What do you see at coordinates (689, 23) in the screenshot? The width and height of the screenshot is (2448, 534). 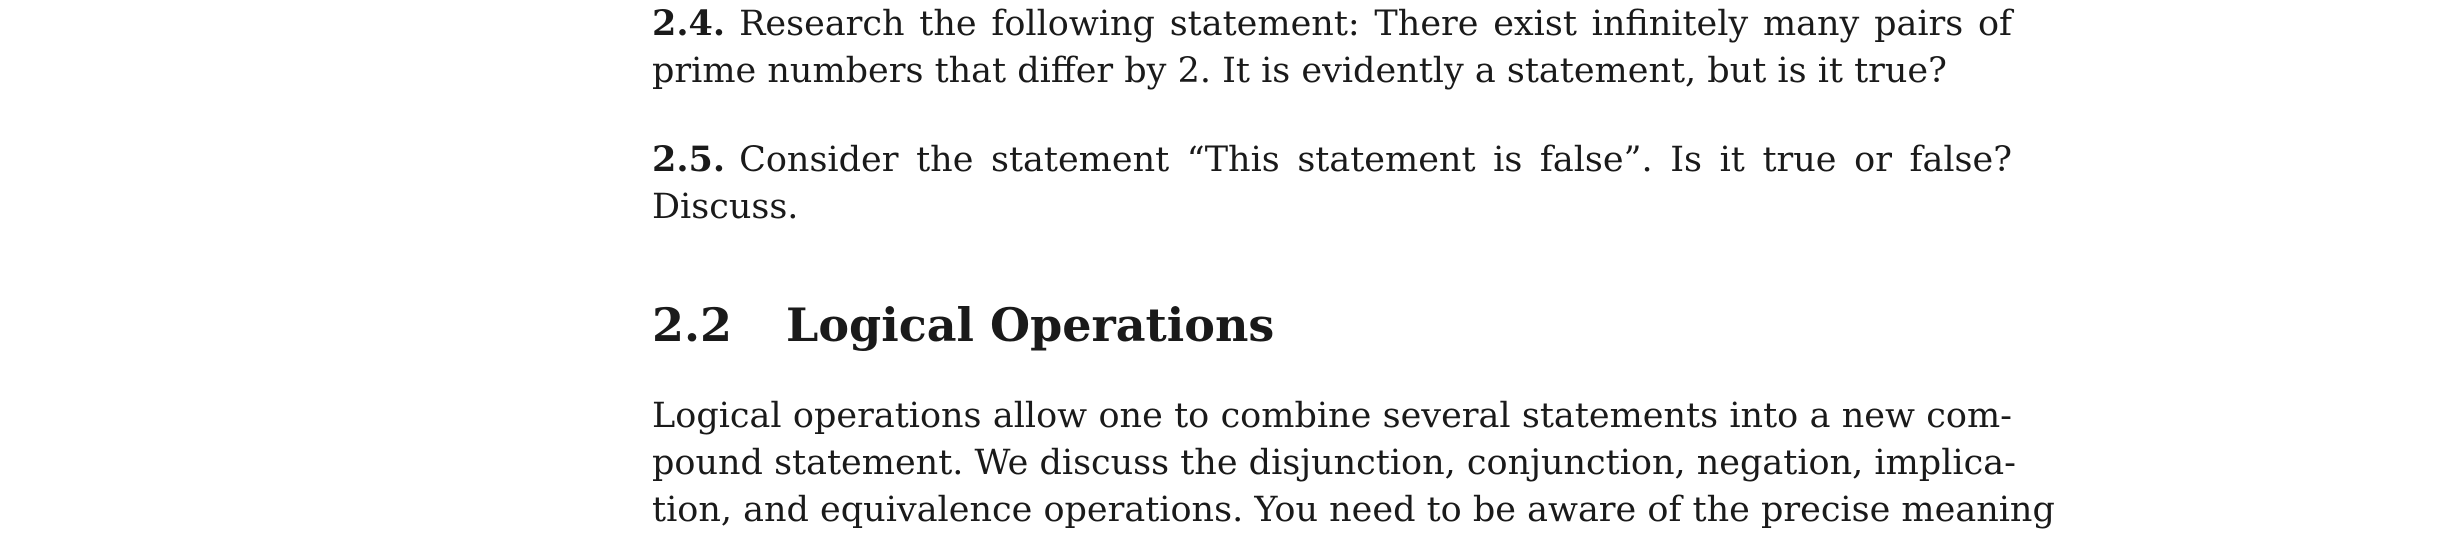 I see `exercise-number: 2.4.` at bounding box center [689, 23].